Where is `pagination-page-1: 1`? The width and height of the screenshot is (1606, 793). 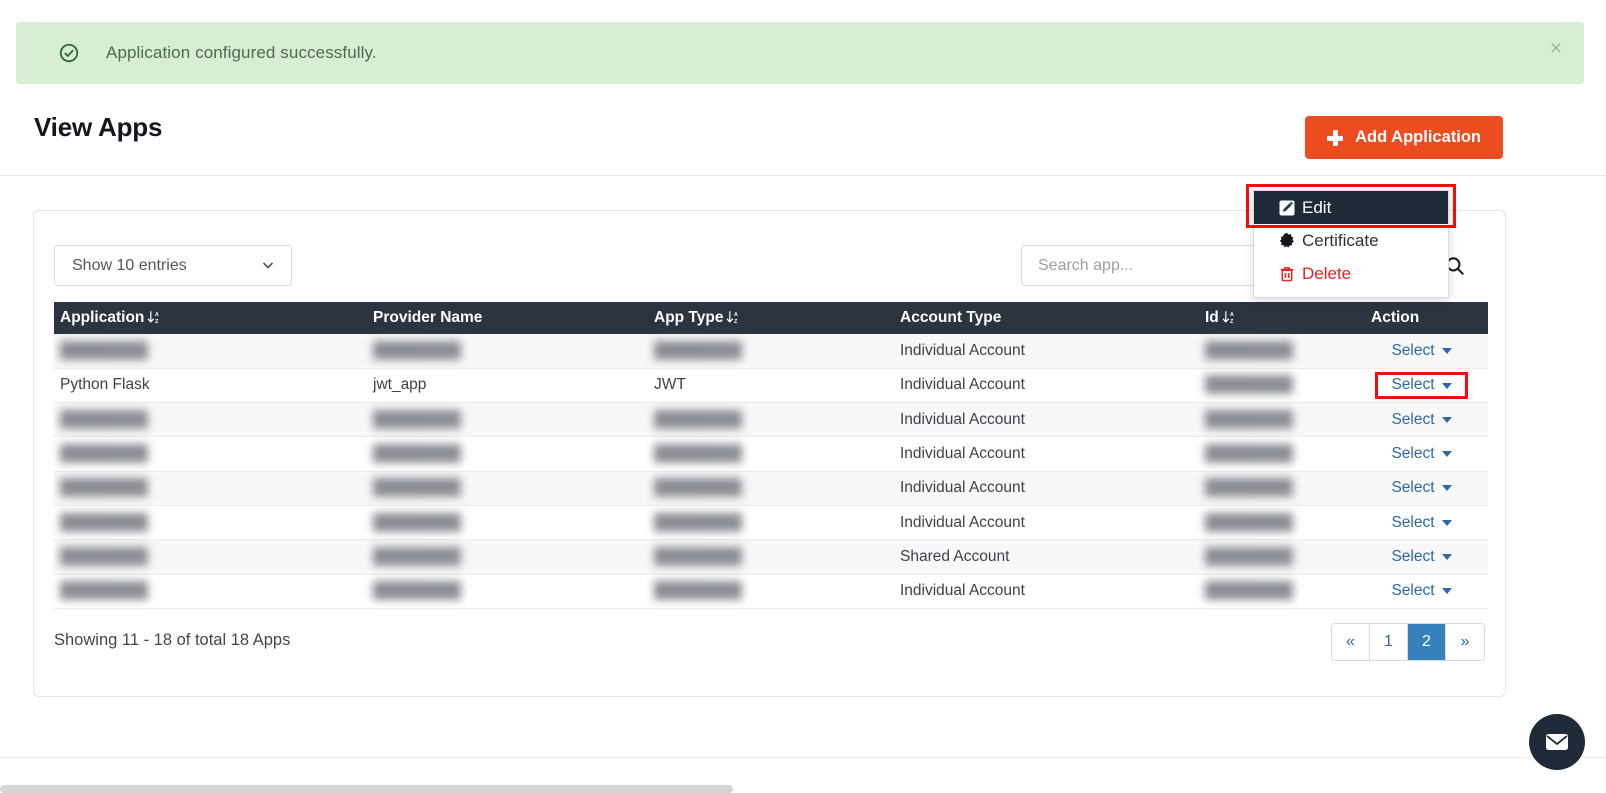
pagination-page-1: 1 is located at coordinates (1389, 642).